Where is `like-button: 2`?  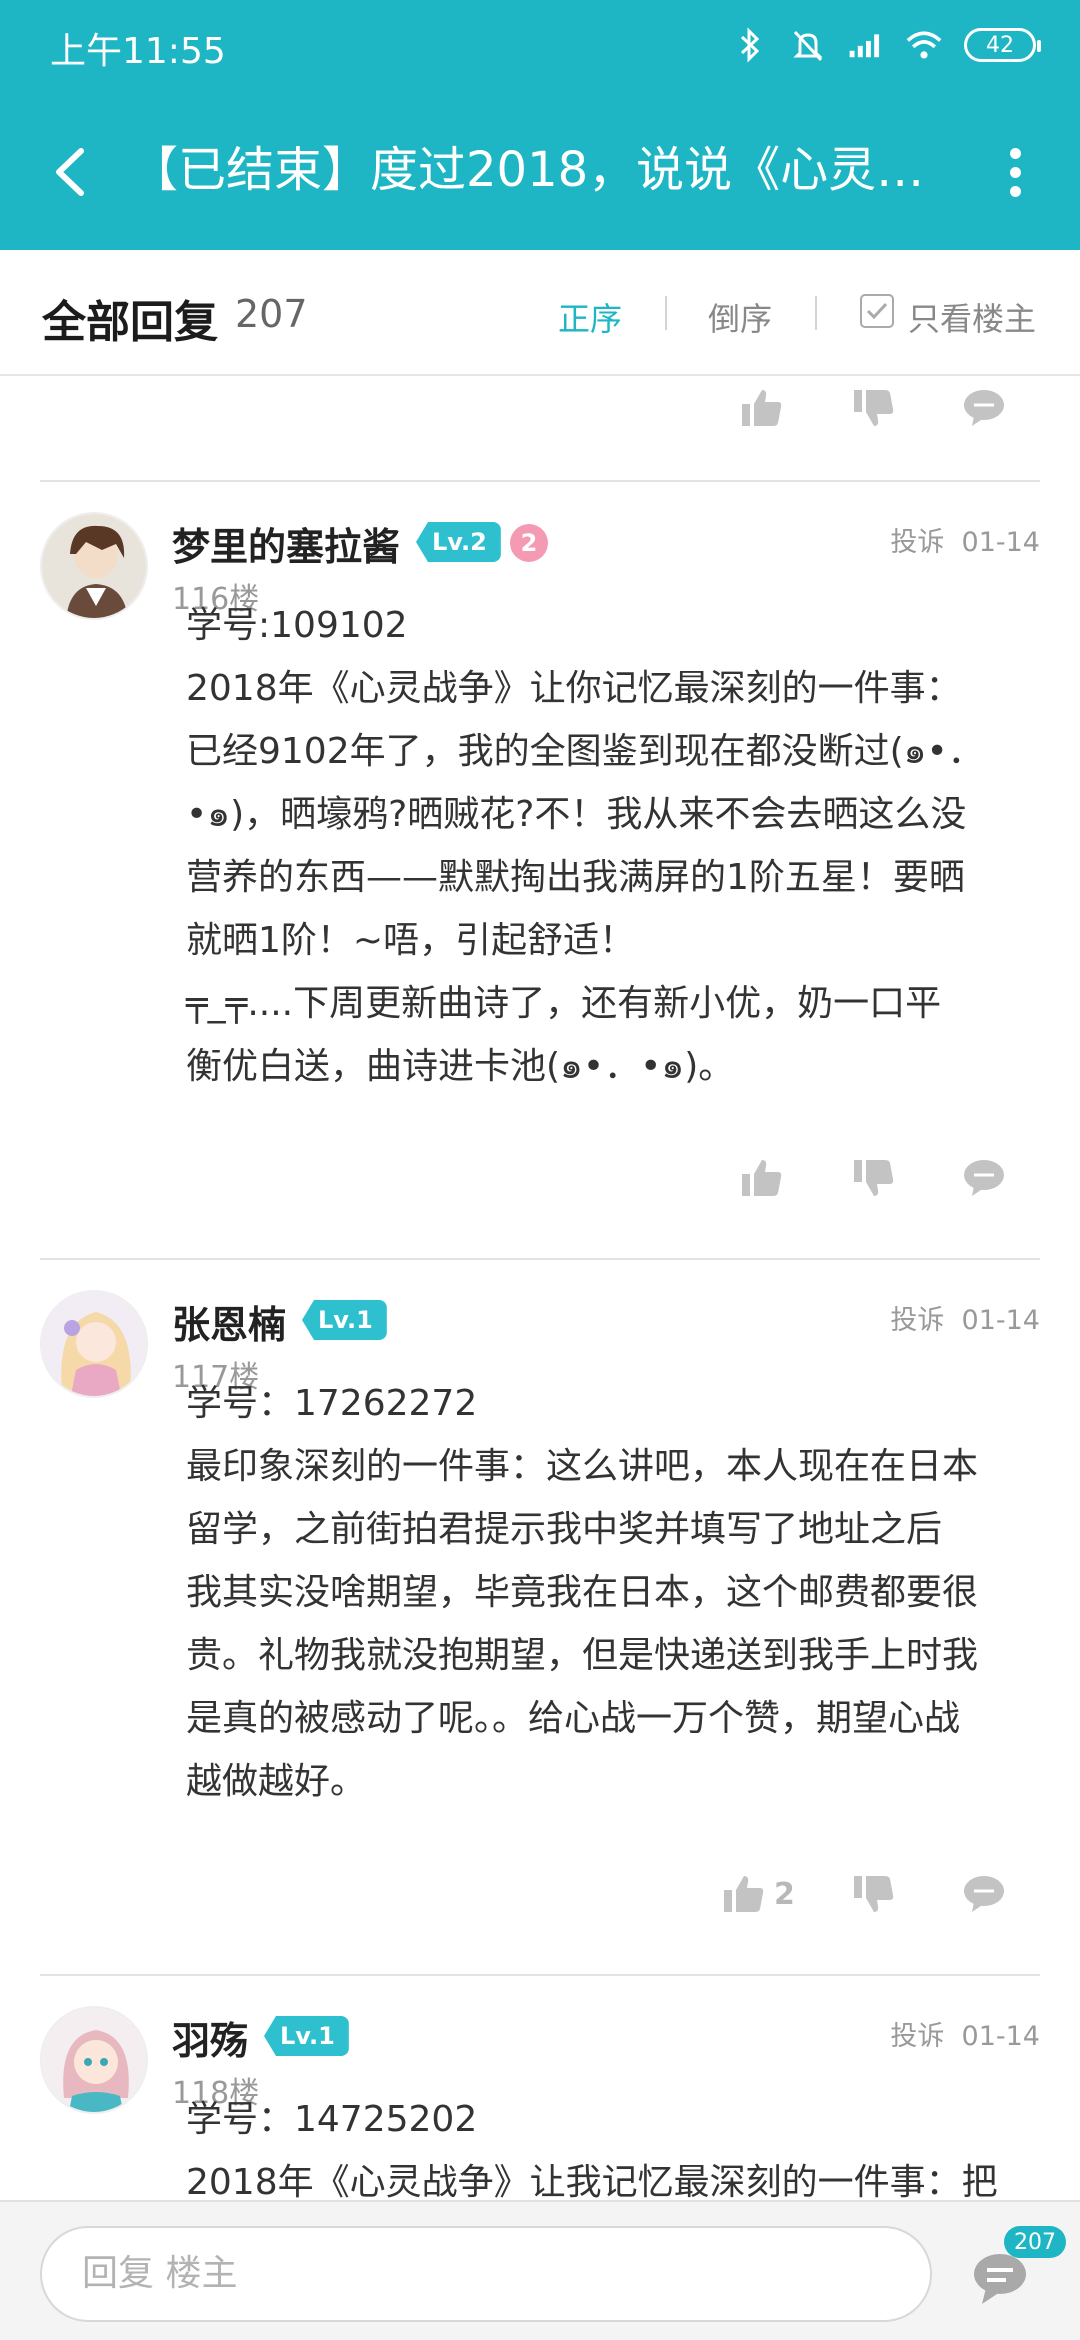 like-button: 2 is located at coordinates (758, 1894).